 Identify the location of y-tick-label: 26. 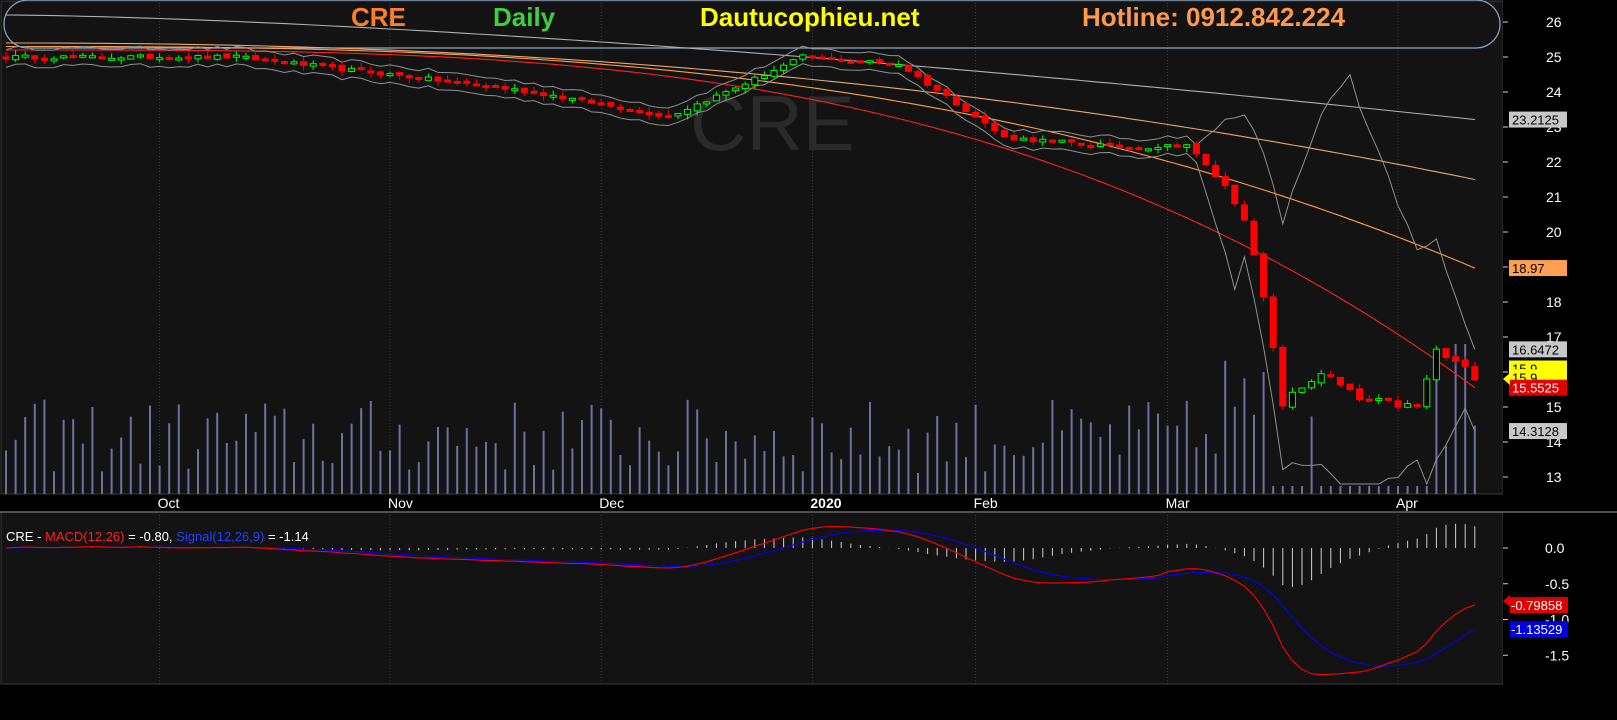
(1554, 22).